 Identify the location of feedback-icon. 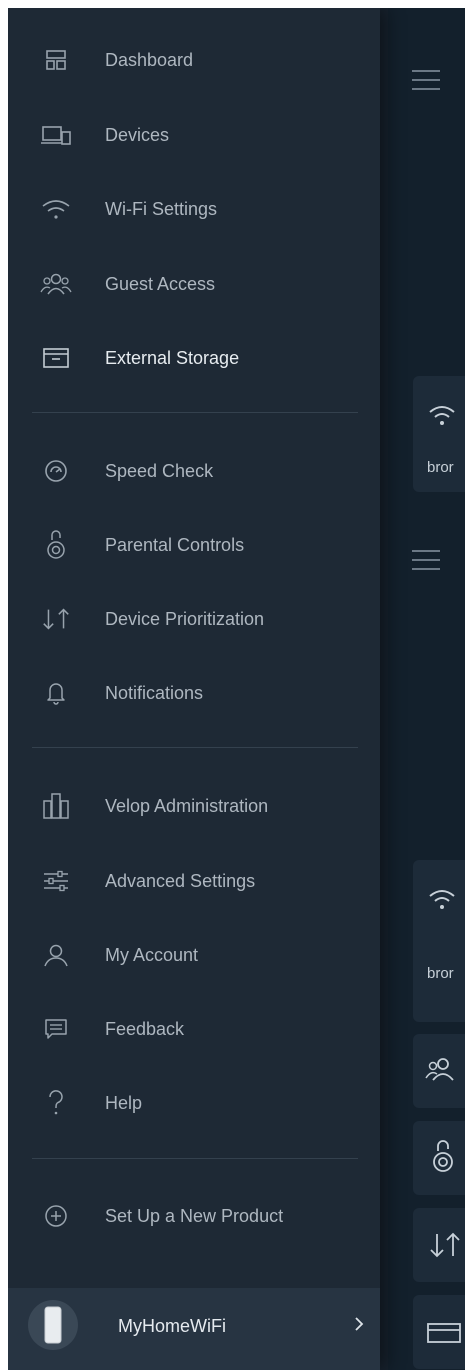
(56, 1029).